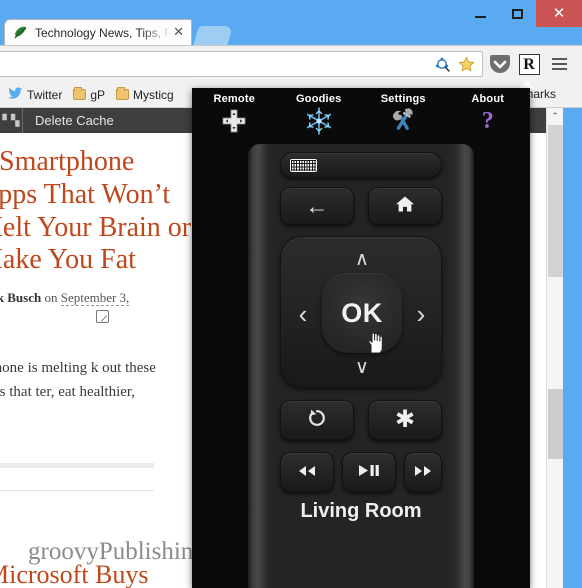 This screenshot has height=588, width=582. Describe the element at coordinates (95, 298) in the screenshot. I see `byline-date: September 3,` at that location.